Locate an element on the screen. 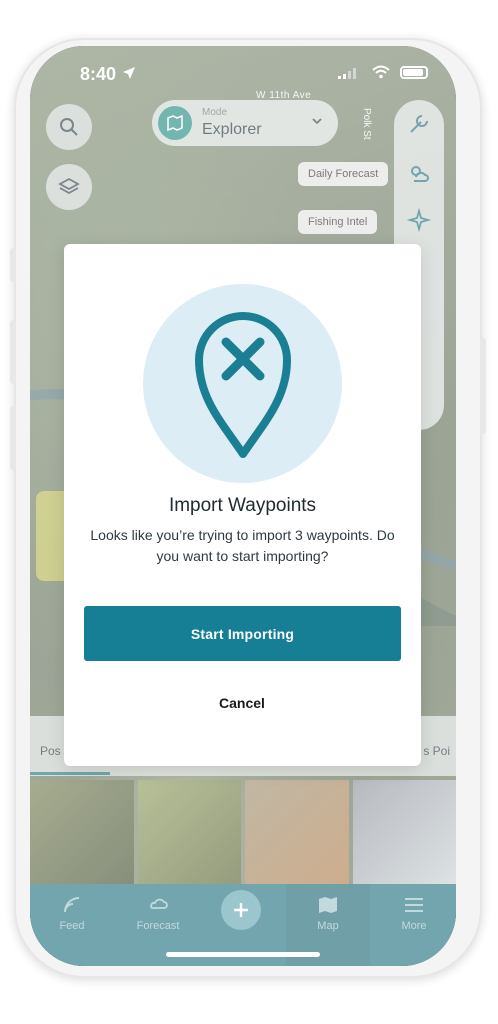 The height and width of the screenshot is (1024, 498). location-x-icon is located at coordinates (242, 384).